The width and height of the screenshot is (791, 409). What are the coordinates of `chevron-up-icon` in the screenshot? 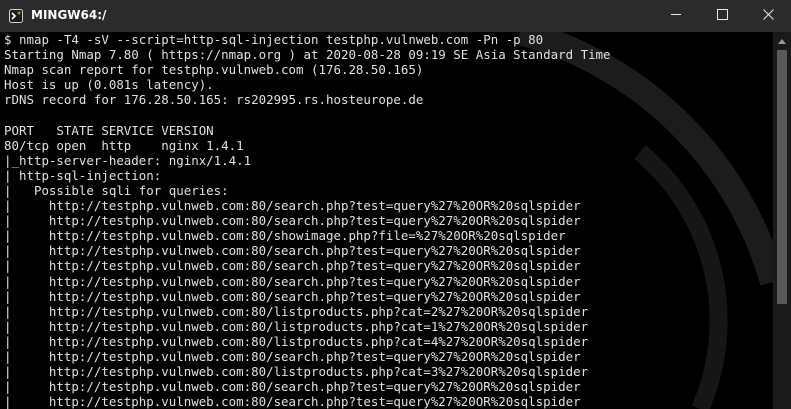 It's located at (782, 40).